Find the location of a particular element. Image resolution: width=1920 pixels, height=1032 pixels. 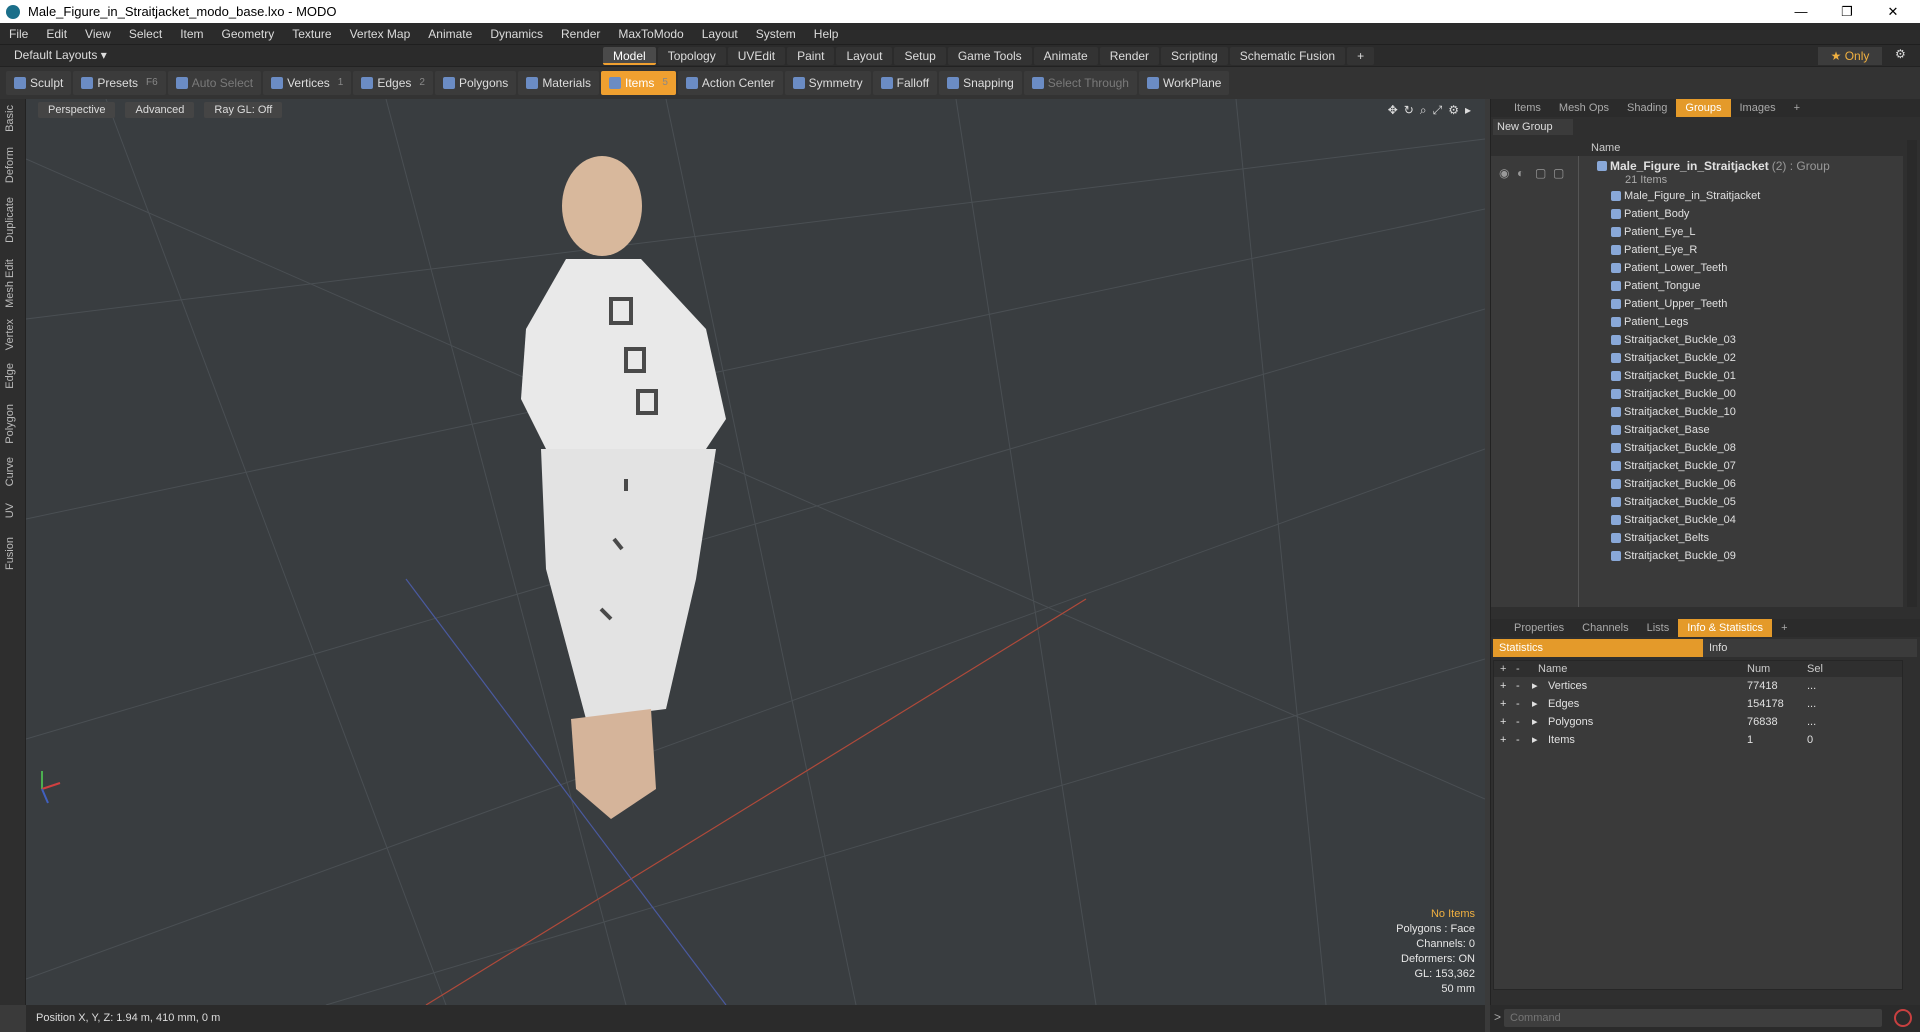

tab-mesh-edit: Mesh Edit is located at coordinates (13, 283).